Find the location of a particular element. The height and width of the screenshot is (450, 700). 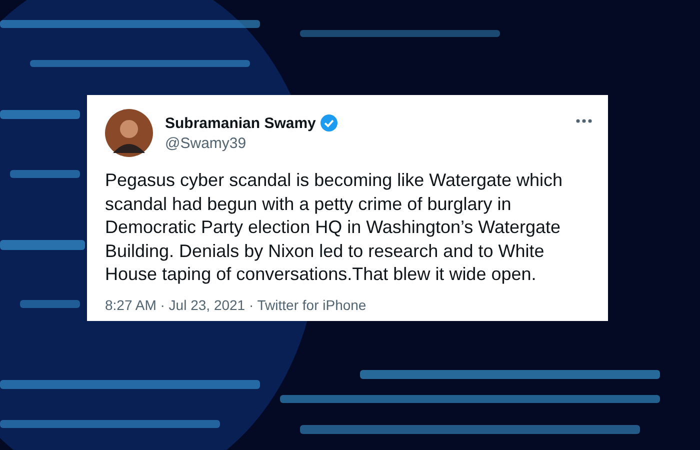

more-icon is located at coordinates (584, 121).